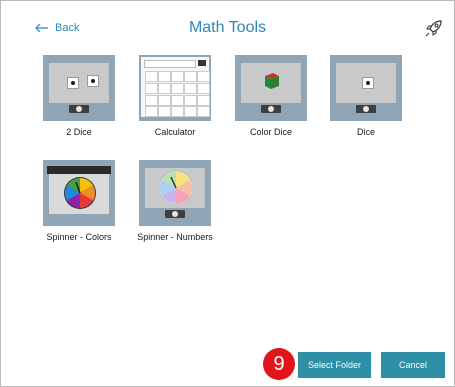  I want to click on tool-label: Color Dice, so click(270, 132).